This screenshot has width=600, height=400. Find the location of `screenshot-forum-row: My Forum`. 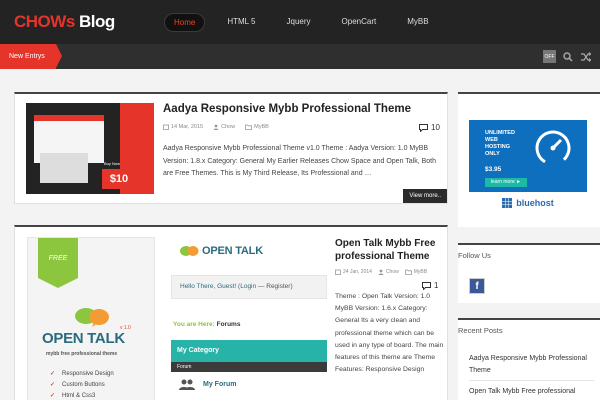

screenshot-forum-row: My Forum is located at coordinates (207, 384).